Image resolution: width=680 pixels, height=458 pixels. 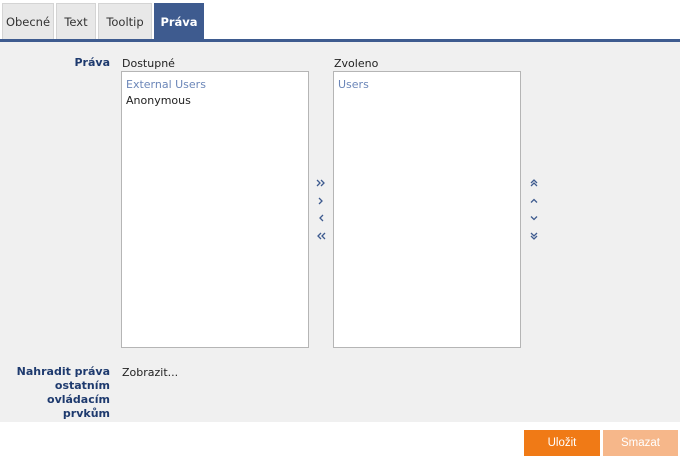 I want to click on replace-rights-label-line-2: ostatním, so click(x=82, y=385).